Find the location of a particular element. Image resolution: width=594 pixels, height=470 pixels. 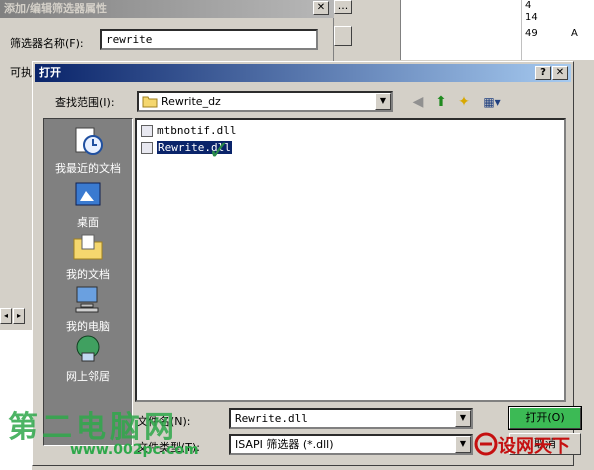

filter-name-label: 筛选器名称(F): is located at coordinates (47, 43).